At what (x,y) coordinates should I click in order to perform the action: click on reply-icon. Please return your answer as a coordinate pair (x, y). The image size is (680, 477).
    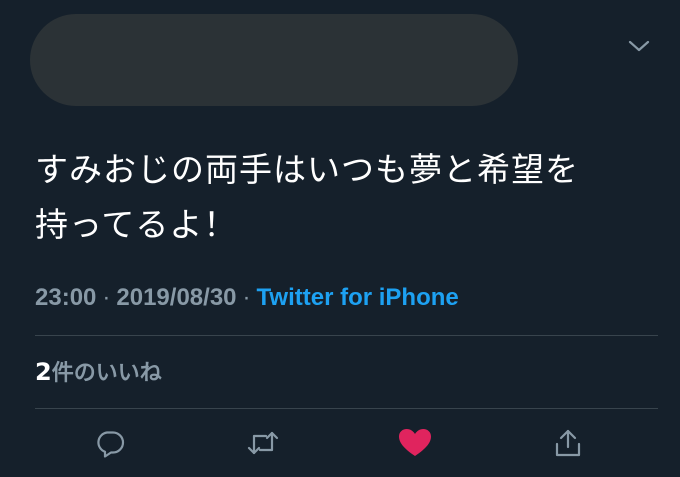
    Looking at the image, I should click on (110, 443).